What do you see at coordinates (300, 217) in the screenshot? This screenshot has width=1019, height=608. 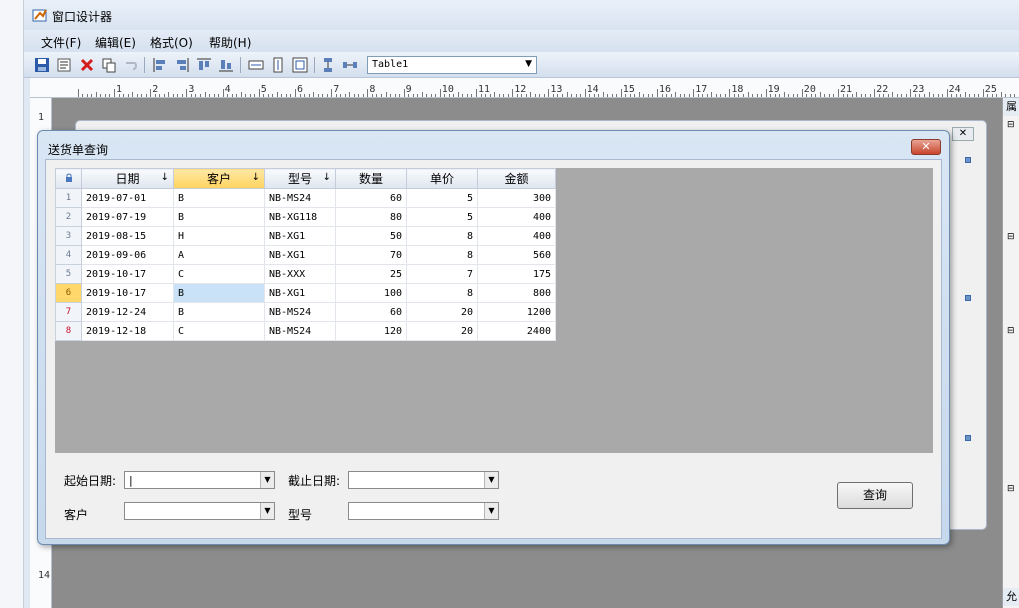 I see `cell-model: NB-XG118` at bounding box center [300, 217].